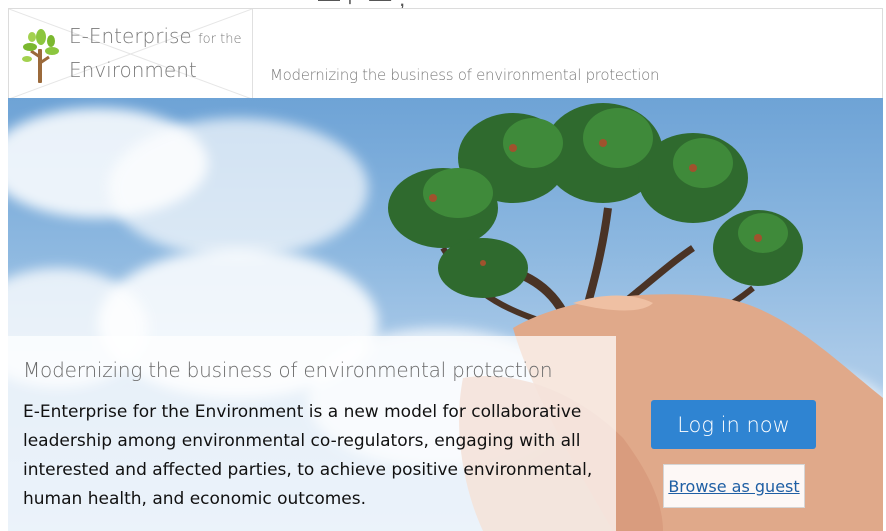  I want to click on top-strip: — ⌐ — ,, so click(443, 4).